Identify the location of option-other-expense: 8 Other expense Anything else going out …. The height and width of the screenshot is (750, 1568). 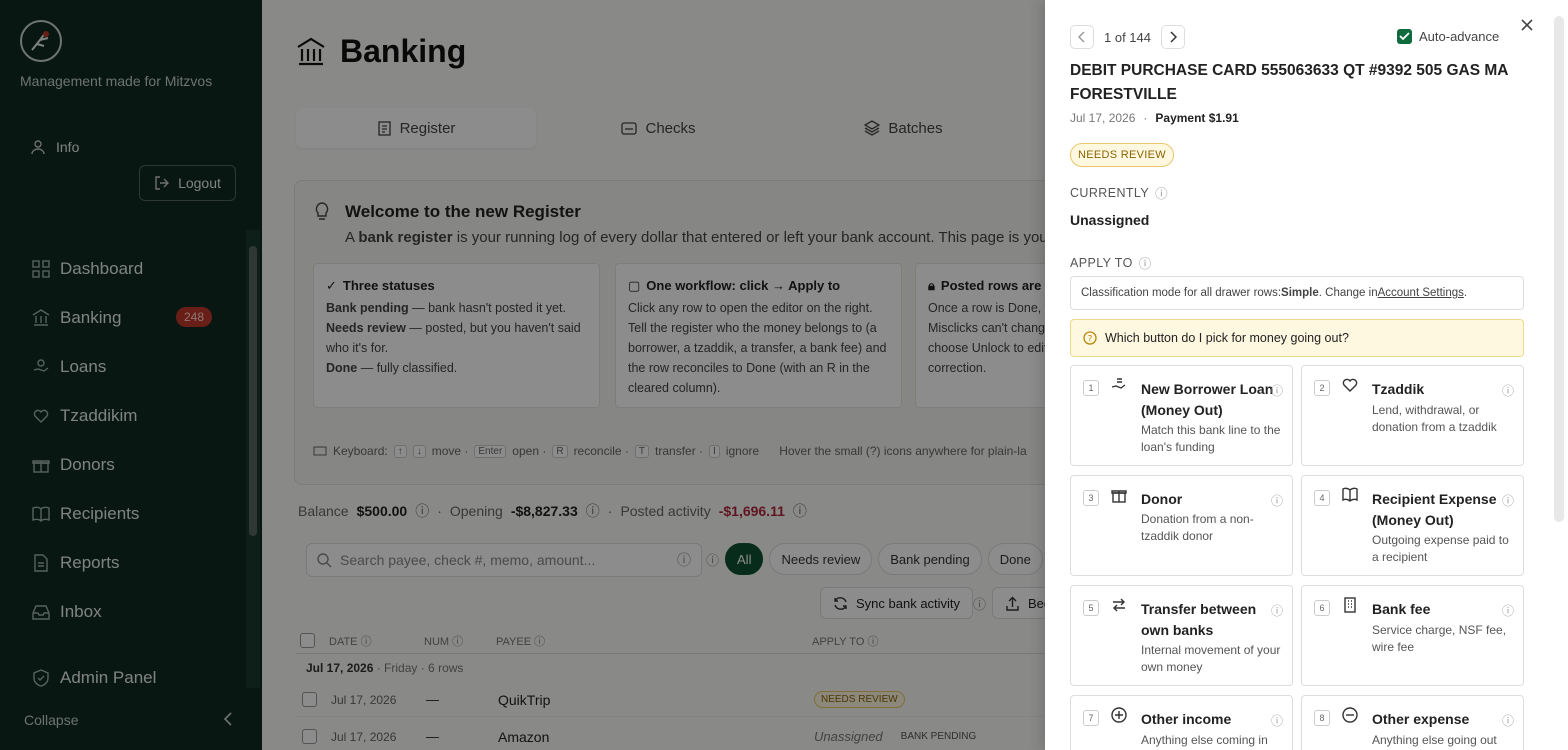
(1412, 722).